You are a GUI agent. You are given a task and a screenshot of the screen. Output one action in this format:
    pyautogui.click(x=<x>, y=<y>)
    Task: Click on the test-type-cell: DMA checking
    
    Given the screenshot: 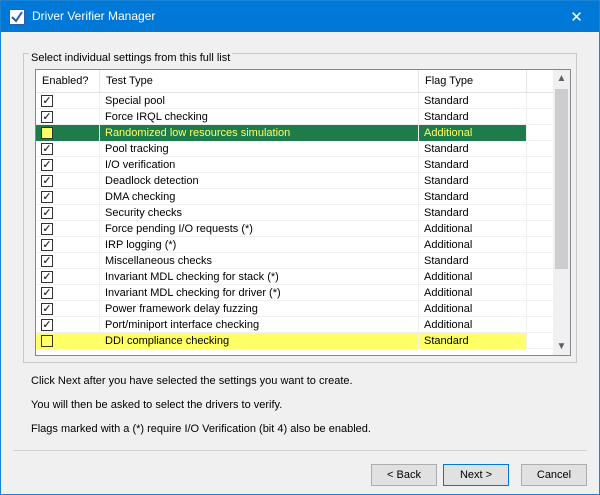 What is the action you would take?
    pyautogui.click(x=259, y=197)
    